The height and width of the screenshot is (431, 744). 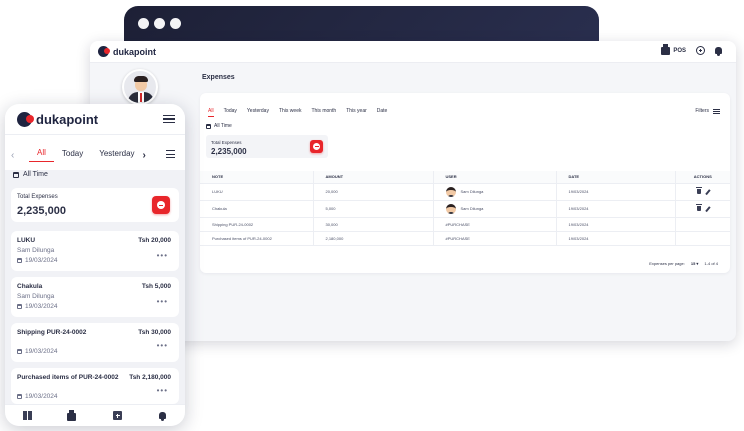 I want to click on period-tabs: ‹ All Today Yesterday ›, so click(x=86, y=155).